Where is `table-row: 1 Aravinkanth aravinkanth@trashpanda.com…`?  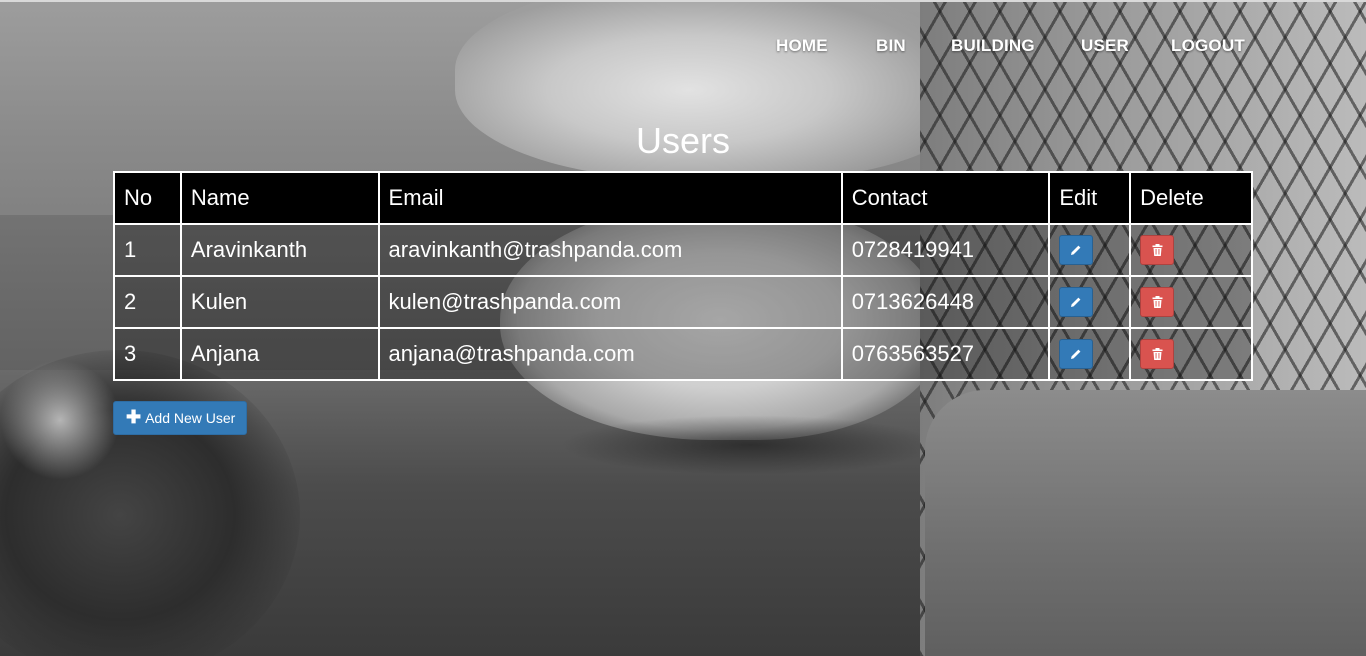 table-row: 1 Aravinkanth aravinkanth@trashpanda.com… is located at coordinates (683, 250).